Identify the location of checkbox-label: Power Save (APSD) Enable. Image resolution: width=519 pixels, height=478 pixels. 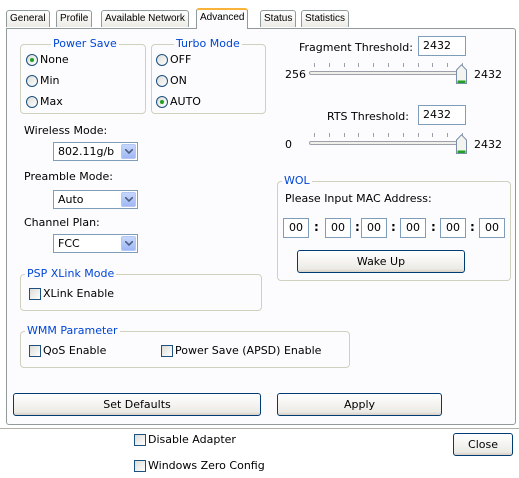
(248, 350).